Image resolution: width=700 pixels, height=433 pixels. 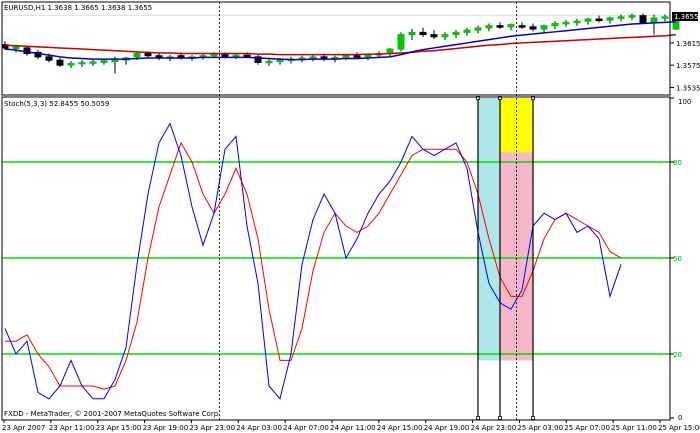 I want to click on price-axis-label: 1.3575, so click(x=688, y=66).